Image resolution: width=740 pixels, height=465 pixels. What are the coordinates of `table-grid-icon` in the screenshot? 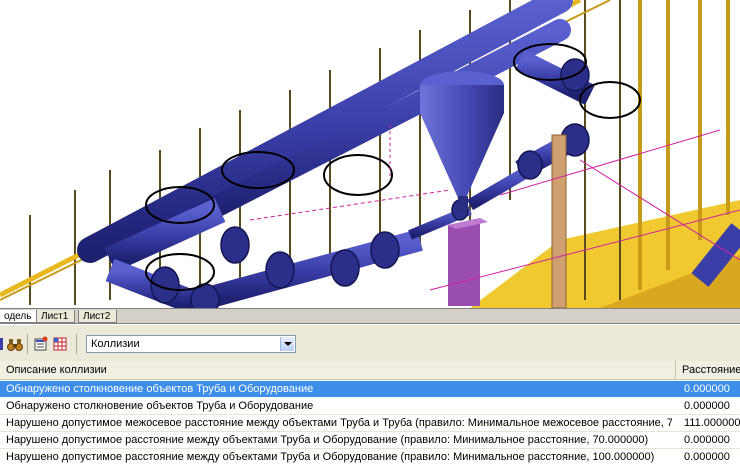 It's located at (60, 344).